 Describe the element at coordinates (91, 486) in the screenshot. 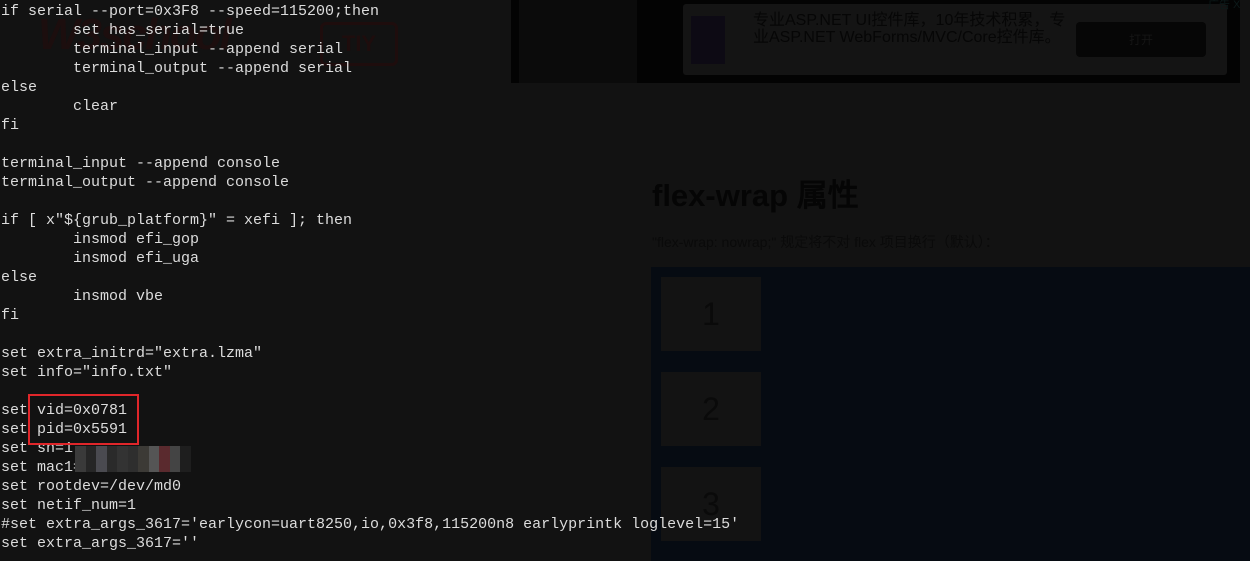

I see `code-line: set rootdev=/dev/md0` at that location.